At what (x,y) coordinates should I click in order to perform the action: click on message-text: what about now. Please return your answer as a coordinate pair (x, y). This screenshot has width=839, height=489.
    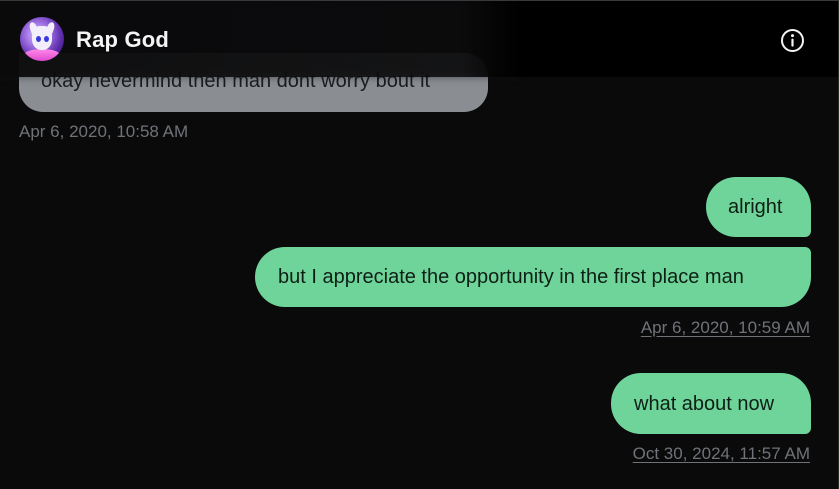
    Looking at the image, I should click on (704, 404).